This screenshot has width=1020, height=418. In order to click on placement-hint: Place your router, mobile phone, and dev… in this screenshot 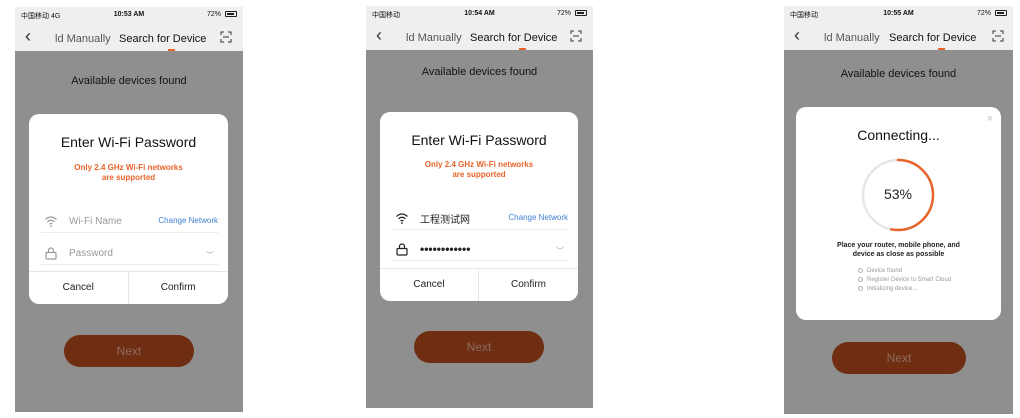, I will do `click(898, 250)`.